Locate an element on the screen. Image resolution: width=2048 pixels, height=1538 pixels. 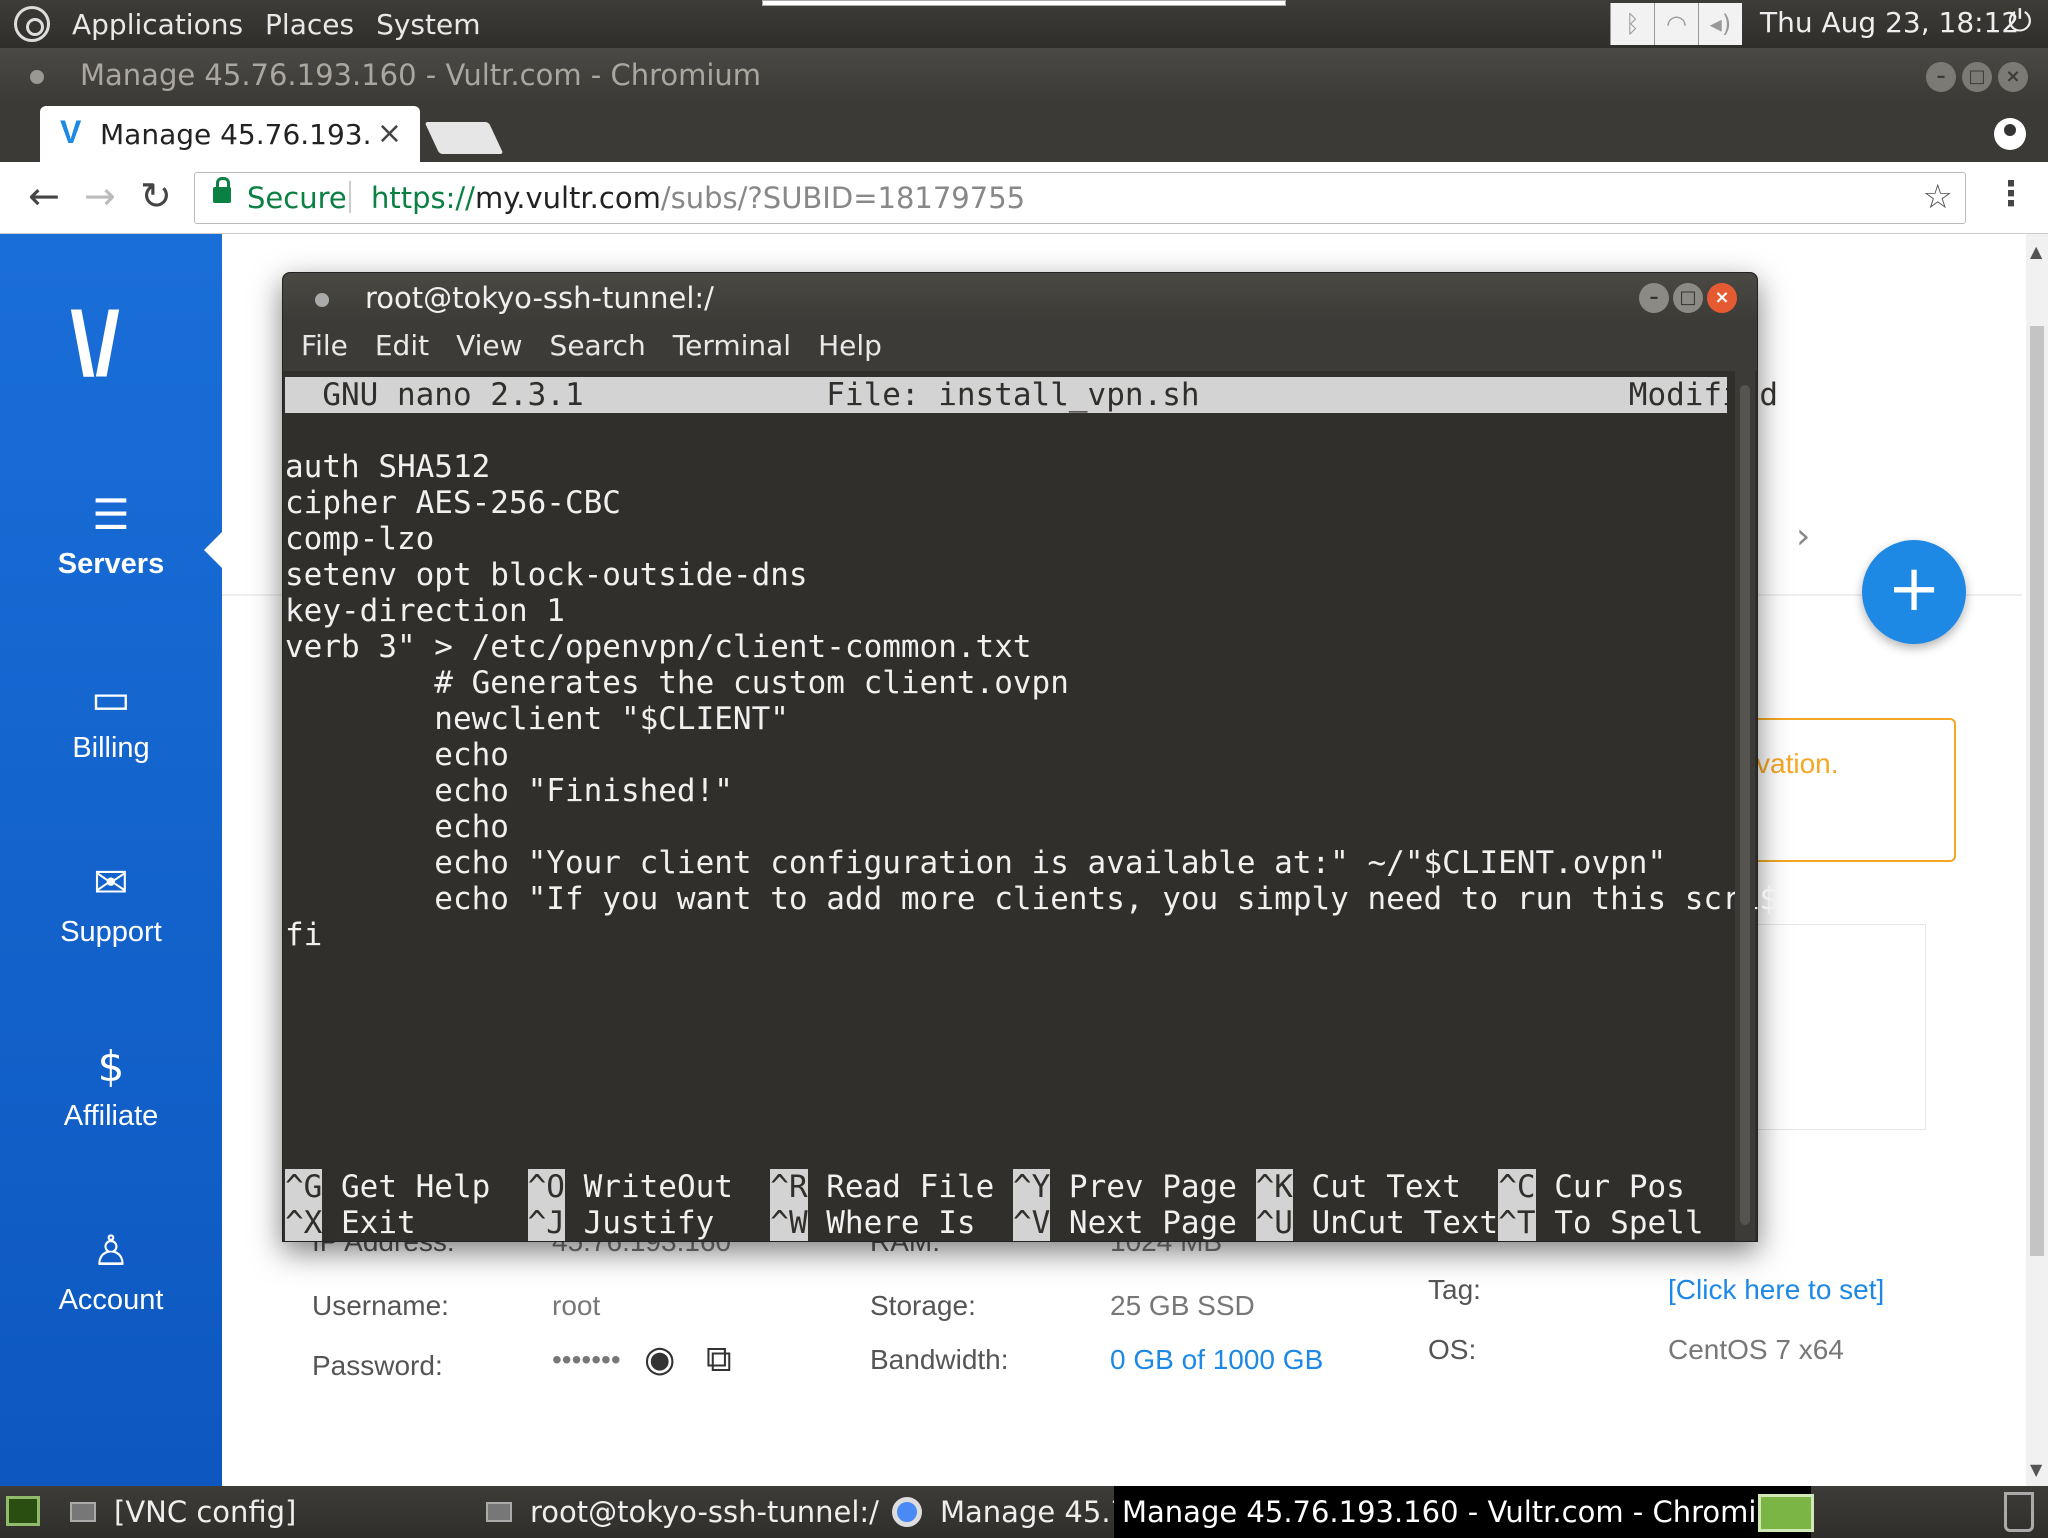
editor-line: newclient "$CLIENT" is located at coordinates (537, 719).